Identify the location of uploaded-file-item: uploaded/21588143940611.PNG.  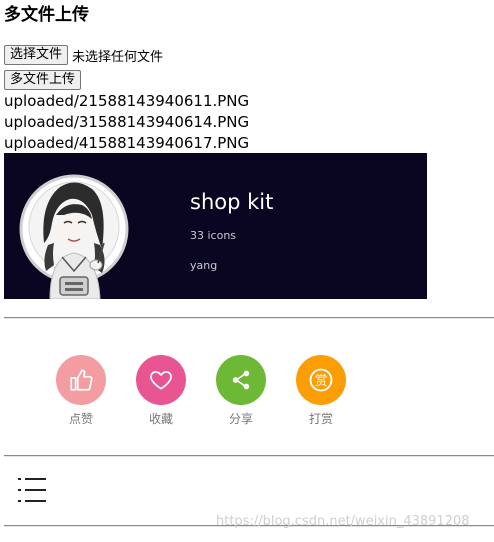
(127, 101).